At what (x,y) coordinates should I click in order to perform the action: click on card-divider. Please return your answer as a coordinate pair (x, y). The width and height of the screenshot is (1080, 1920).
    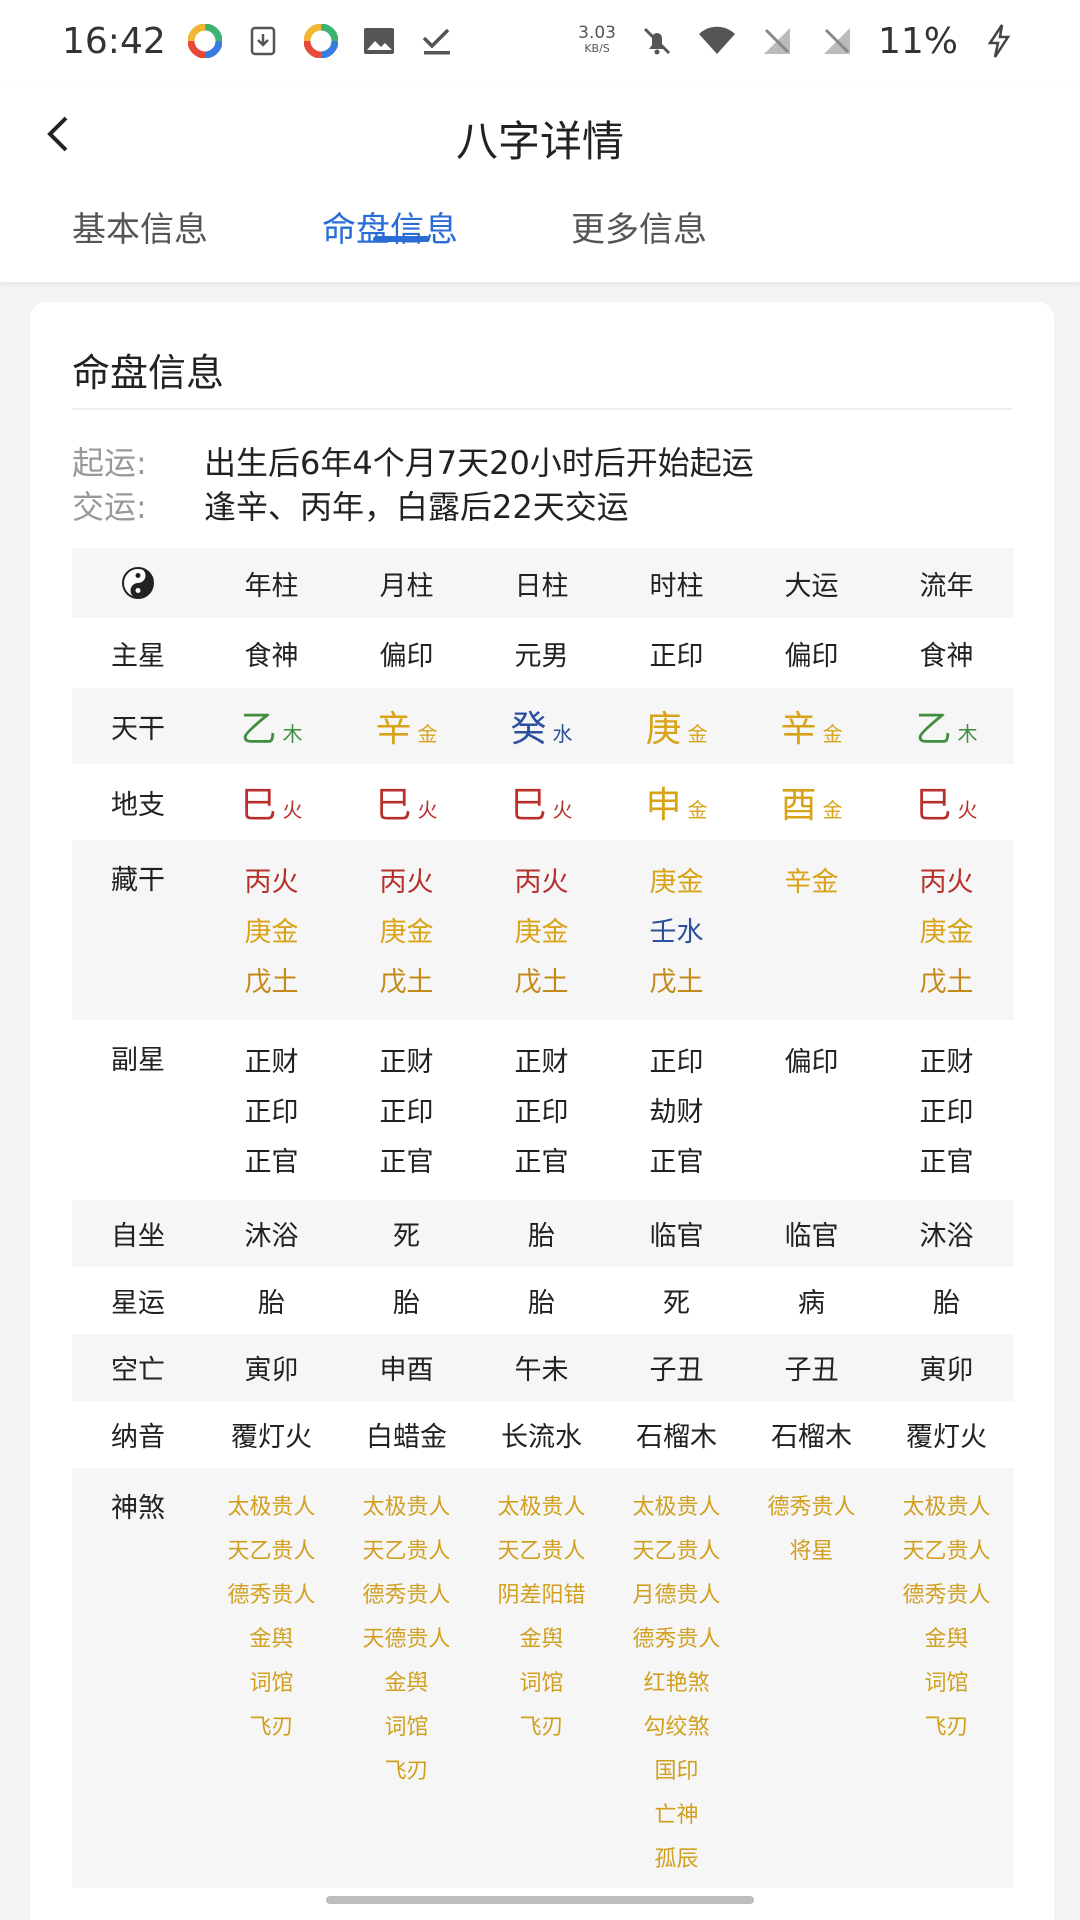
    Looking at the image, I should click on (542, 409).